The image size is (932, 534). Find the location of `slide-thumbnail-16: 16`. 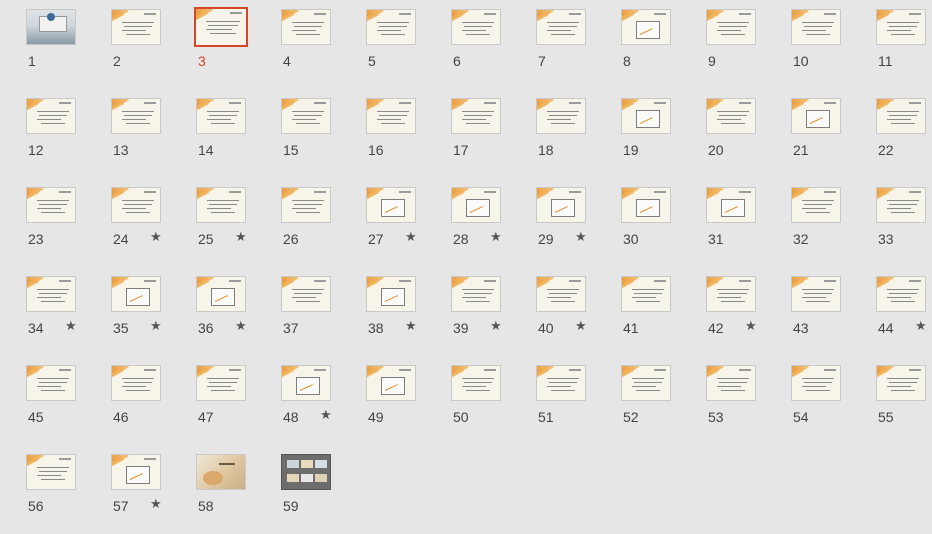

slide-thumbnail-16: 16 is located at coordinates (382, 133).